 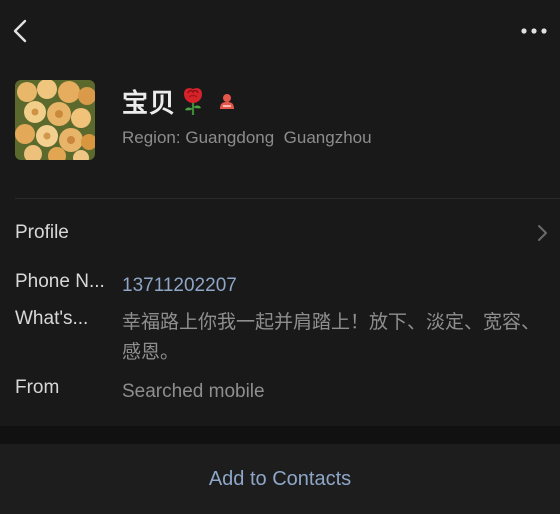 What do you see at coordinates (280, 237) in the screenshot?
I see `profile-row: Profile` at bounding box center [280, 237].